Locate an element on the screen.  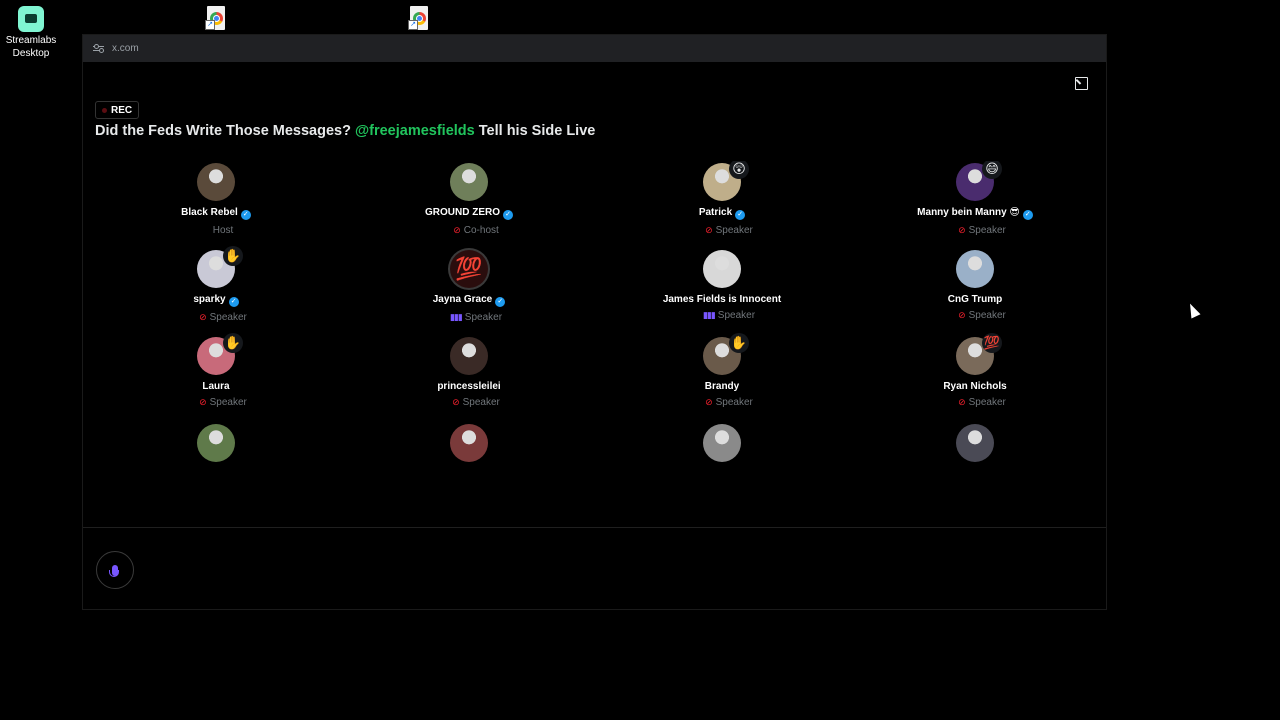
address-bar: x.com is located at coordinates (594, 48).